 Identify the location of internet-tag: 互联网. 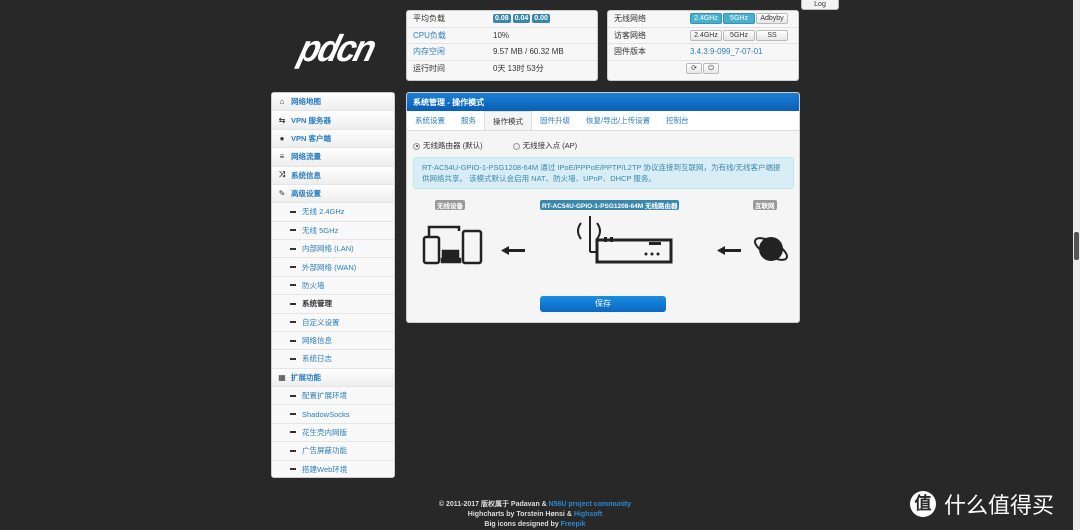
(765, 205).